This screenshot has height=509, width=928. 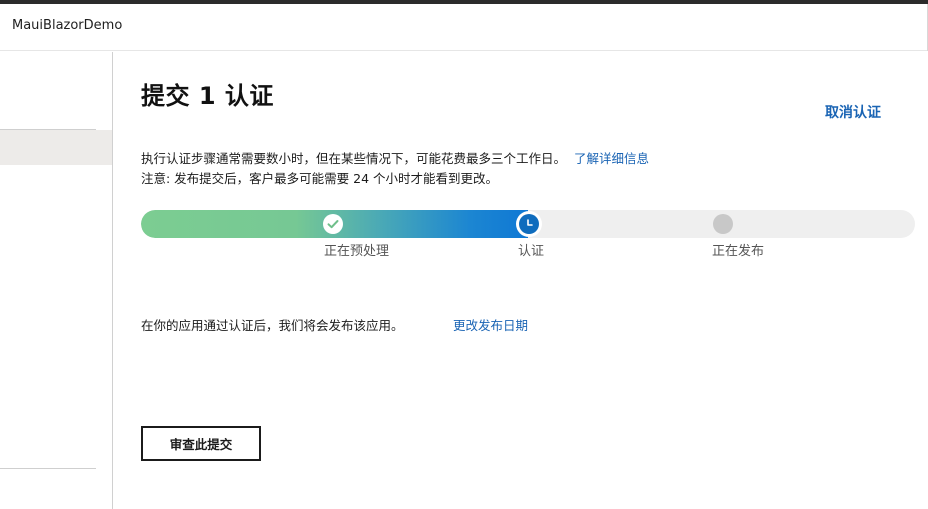 What do you see at coordinates (357, 251) in the screenshot?
I see `step-label-preprocessing: 正在预处理` at bounding box center [357, 251].